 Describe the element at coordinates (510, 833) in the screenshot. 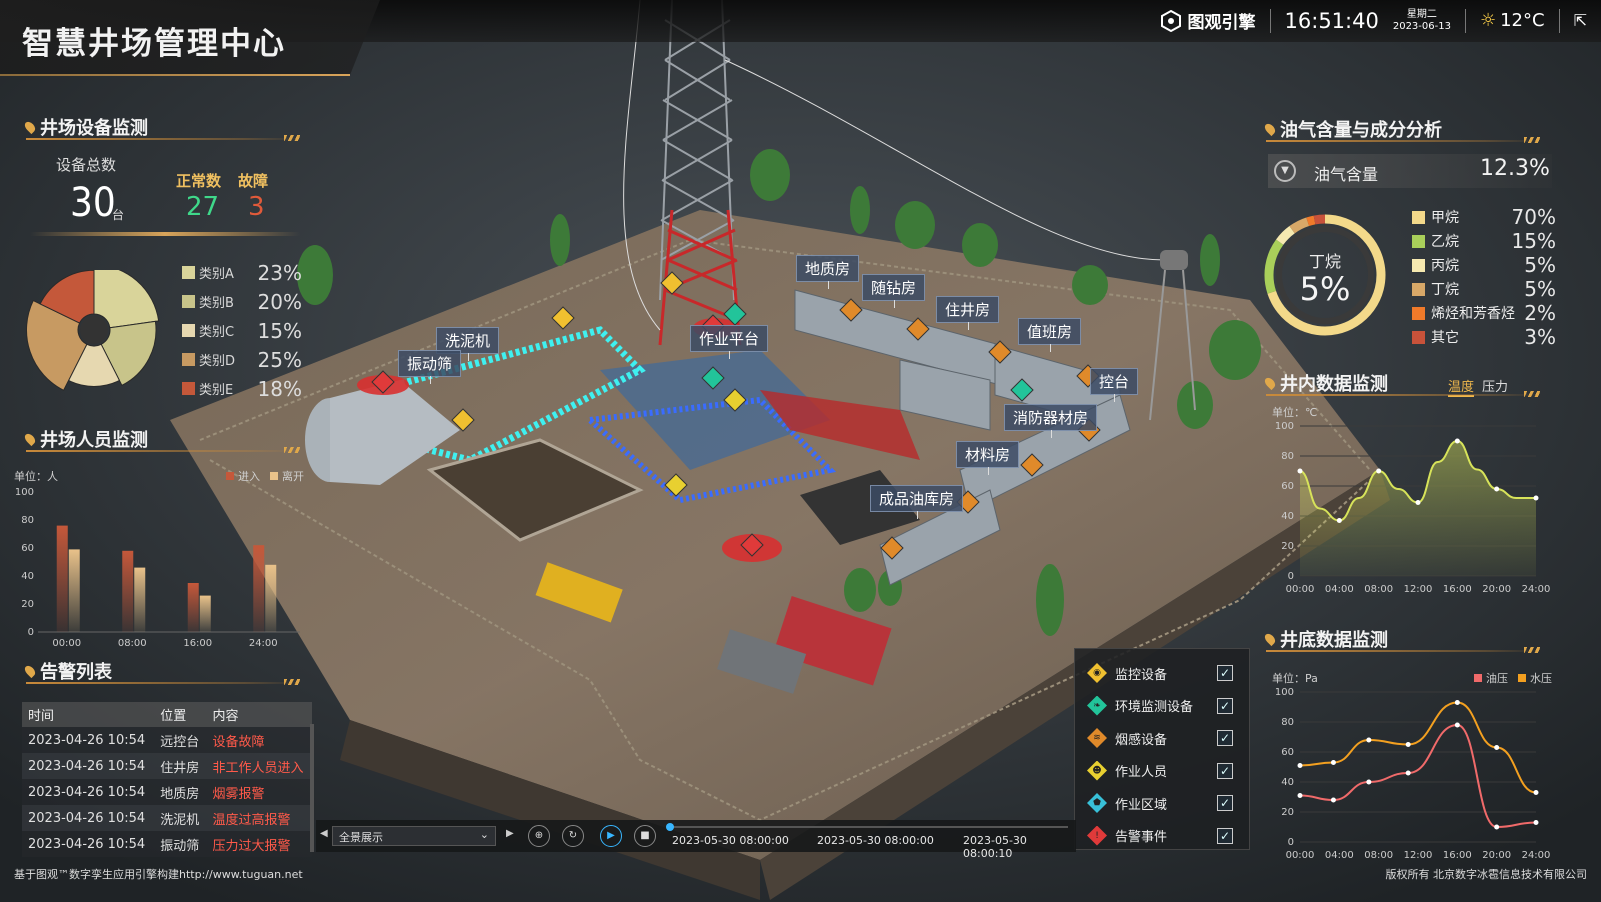

I see `next-arrow-icon: ▶` at that location.